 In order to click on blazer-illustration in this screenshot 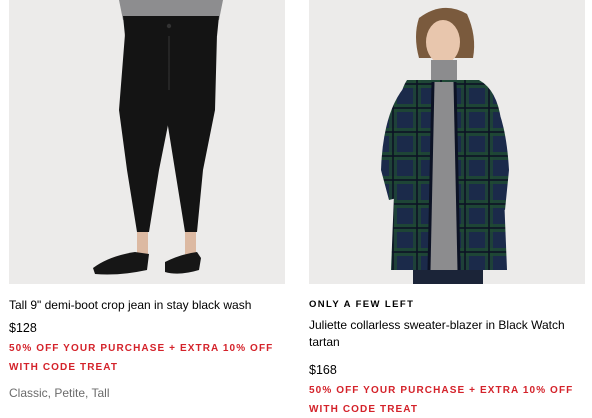, I will do `click(445, 145)`.